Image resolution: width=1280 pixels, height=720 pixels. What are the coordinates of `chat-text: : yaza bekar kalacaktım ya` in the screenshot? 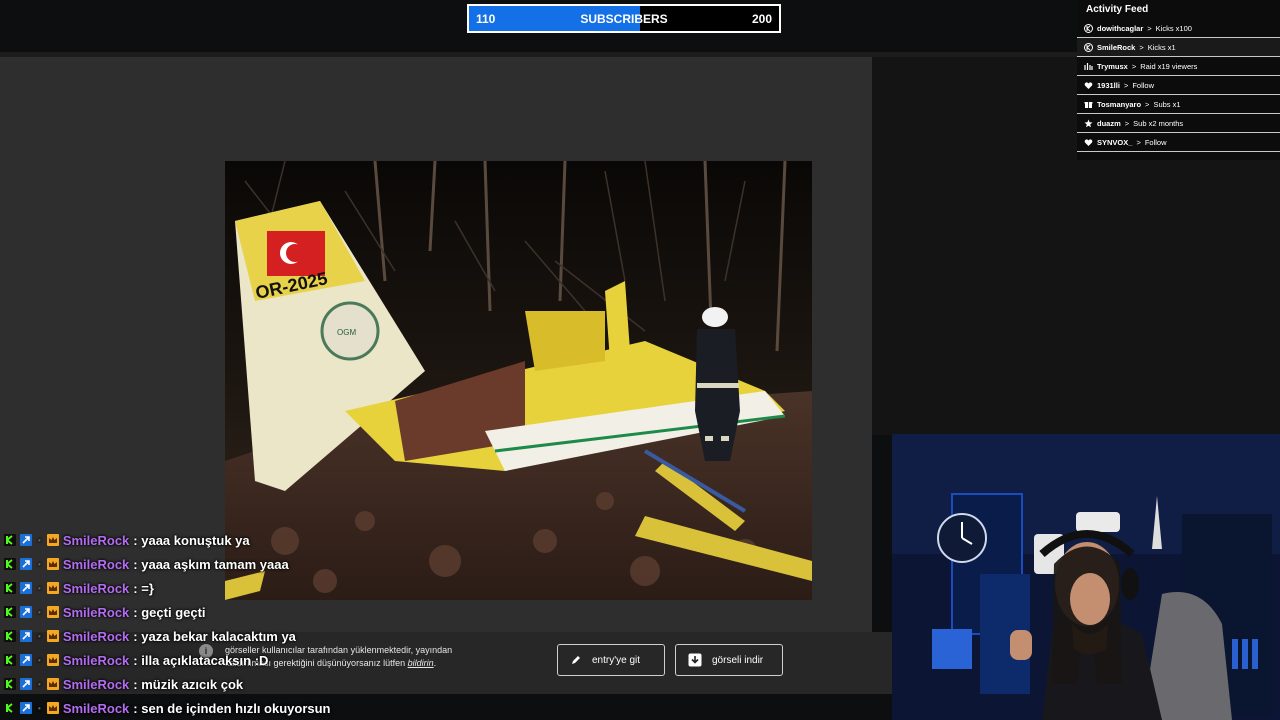 It's located at (214, 636).